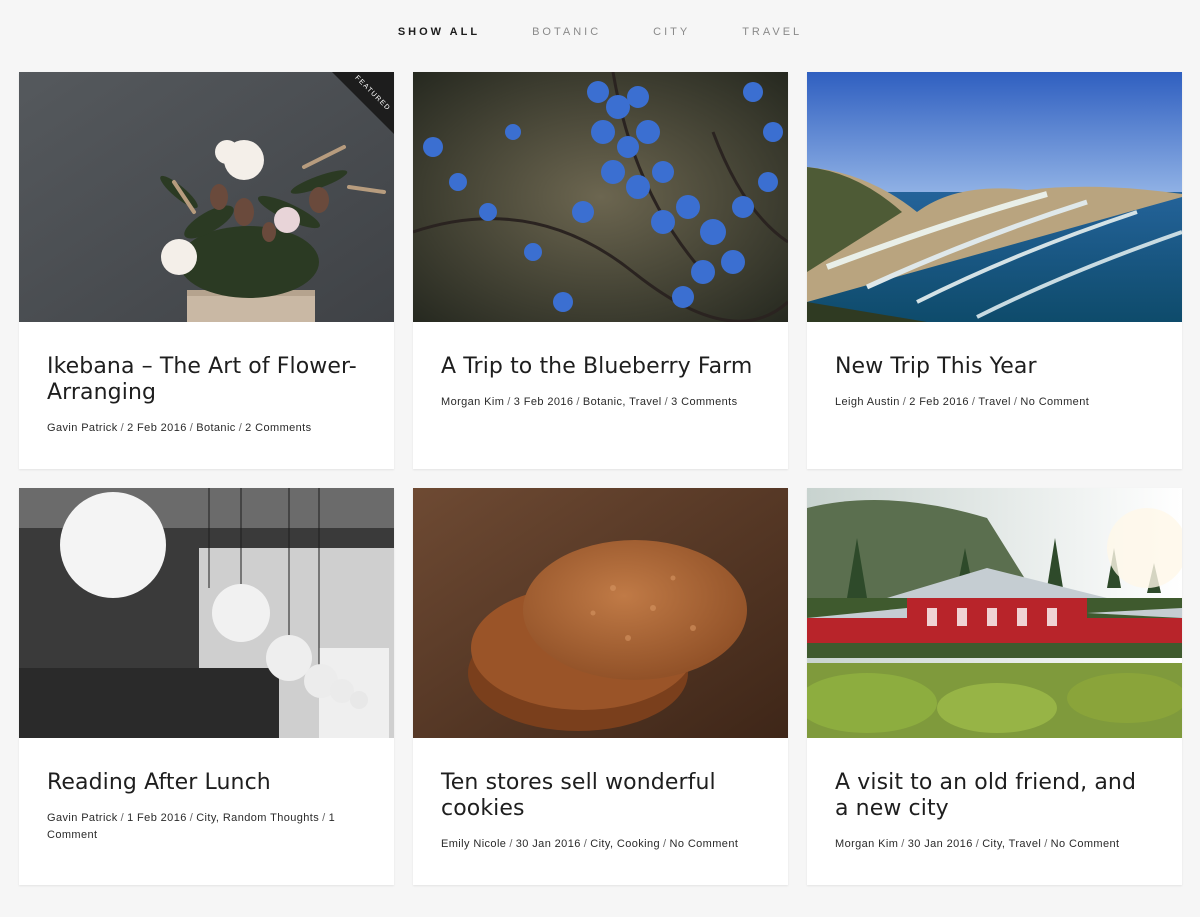 The width and height of the screenshot is (1200, 917). Describe the element at coordinates (600, 796) in the screenshot. I see `post-title: Ten stores sell wonderful cookies` at that location.